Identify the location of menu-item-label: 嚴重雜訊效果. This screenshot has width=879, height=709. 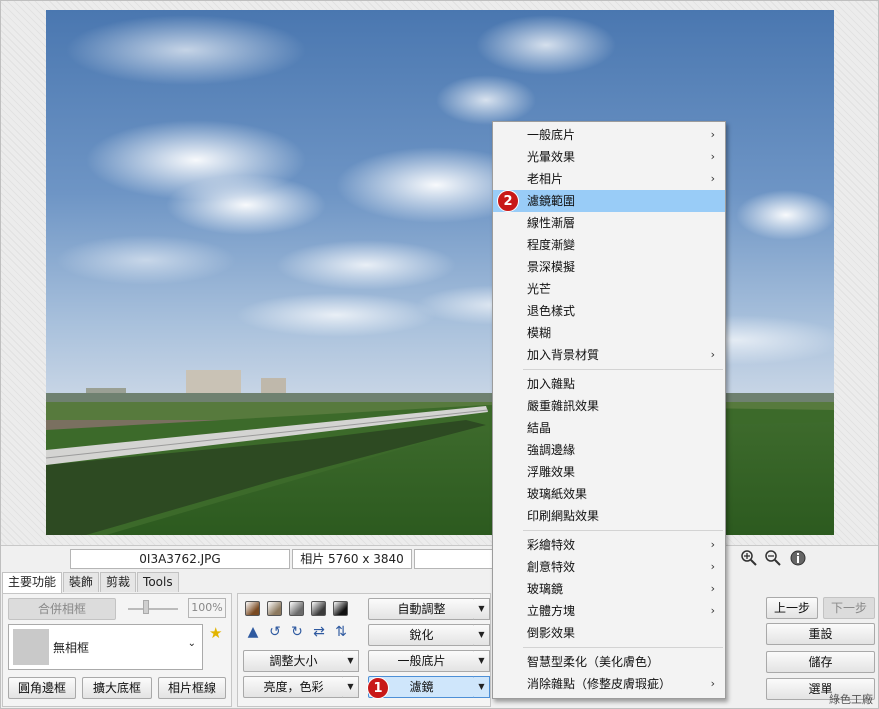
(563, 406).